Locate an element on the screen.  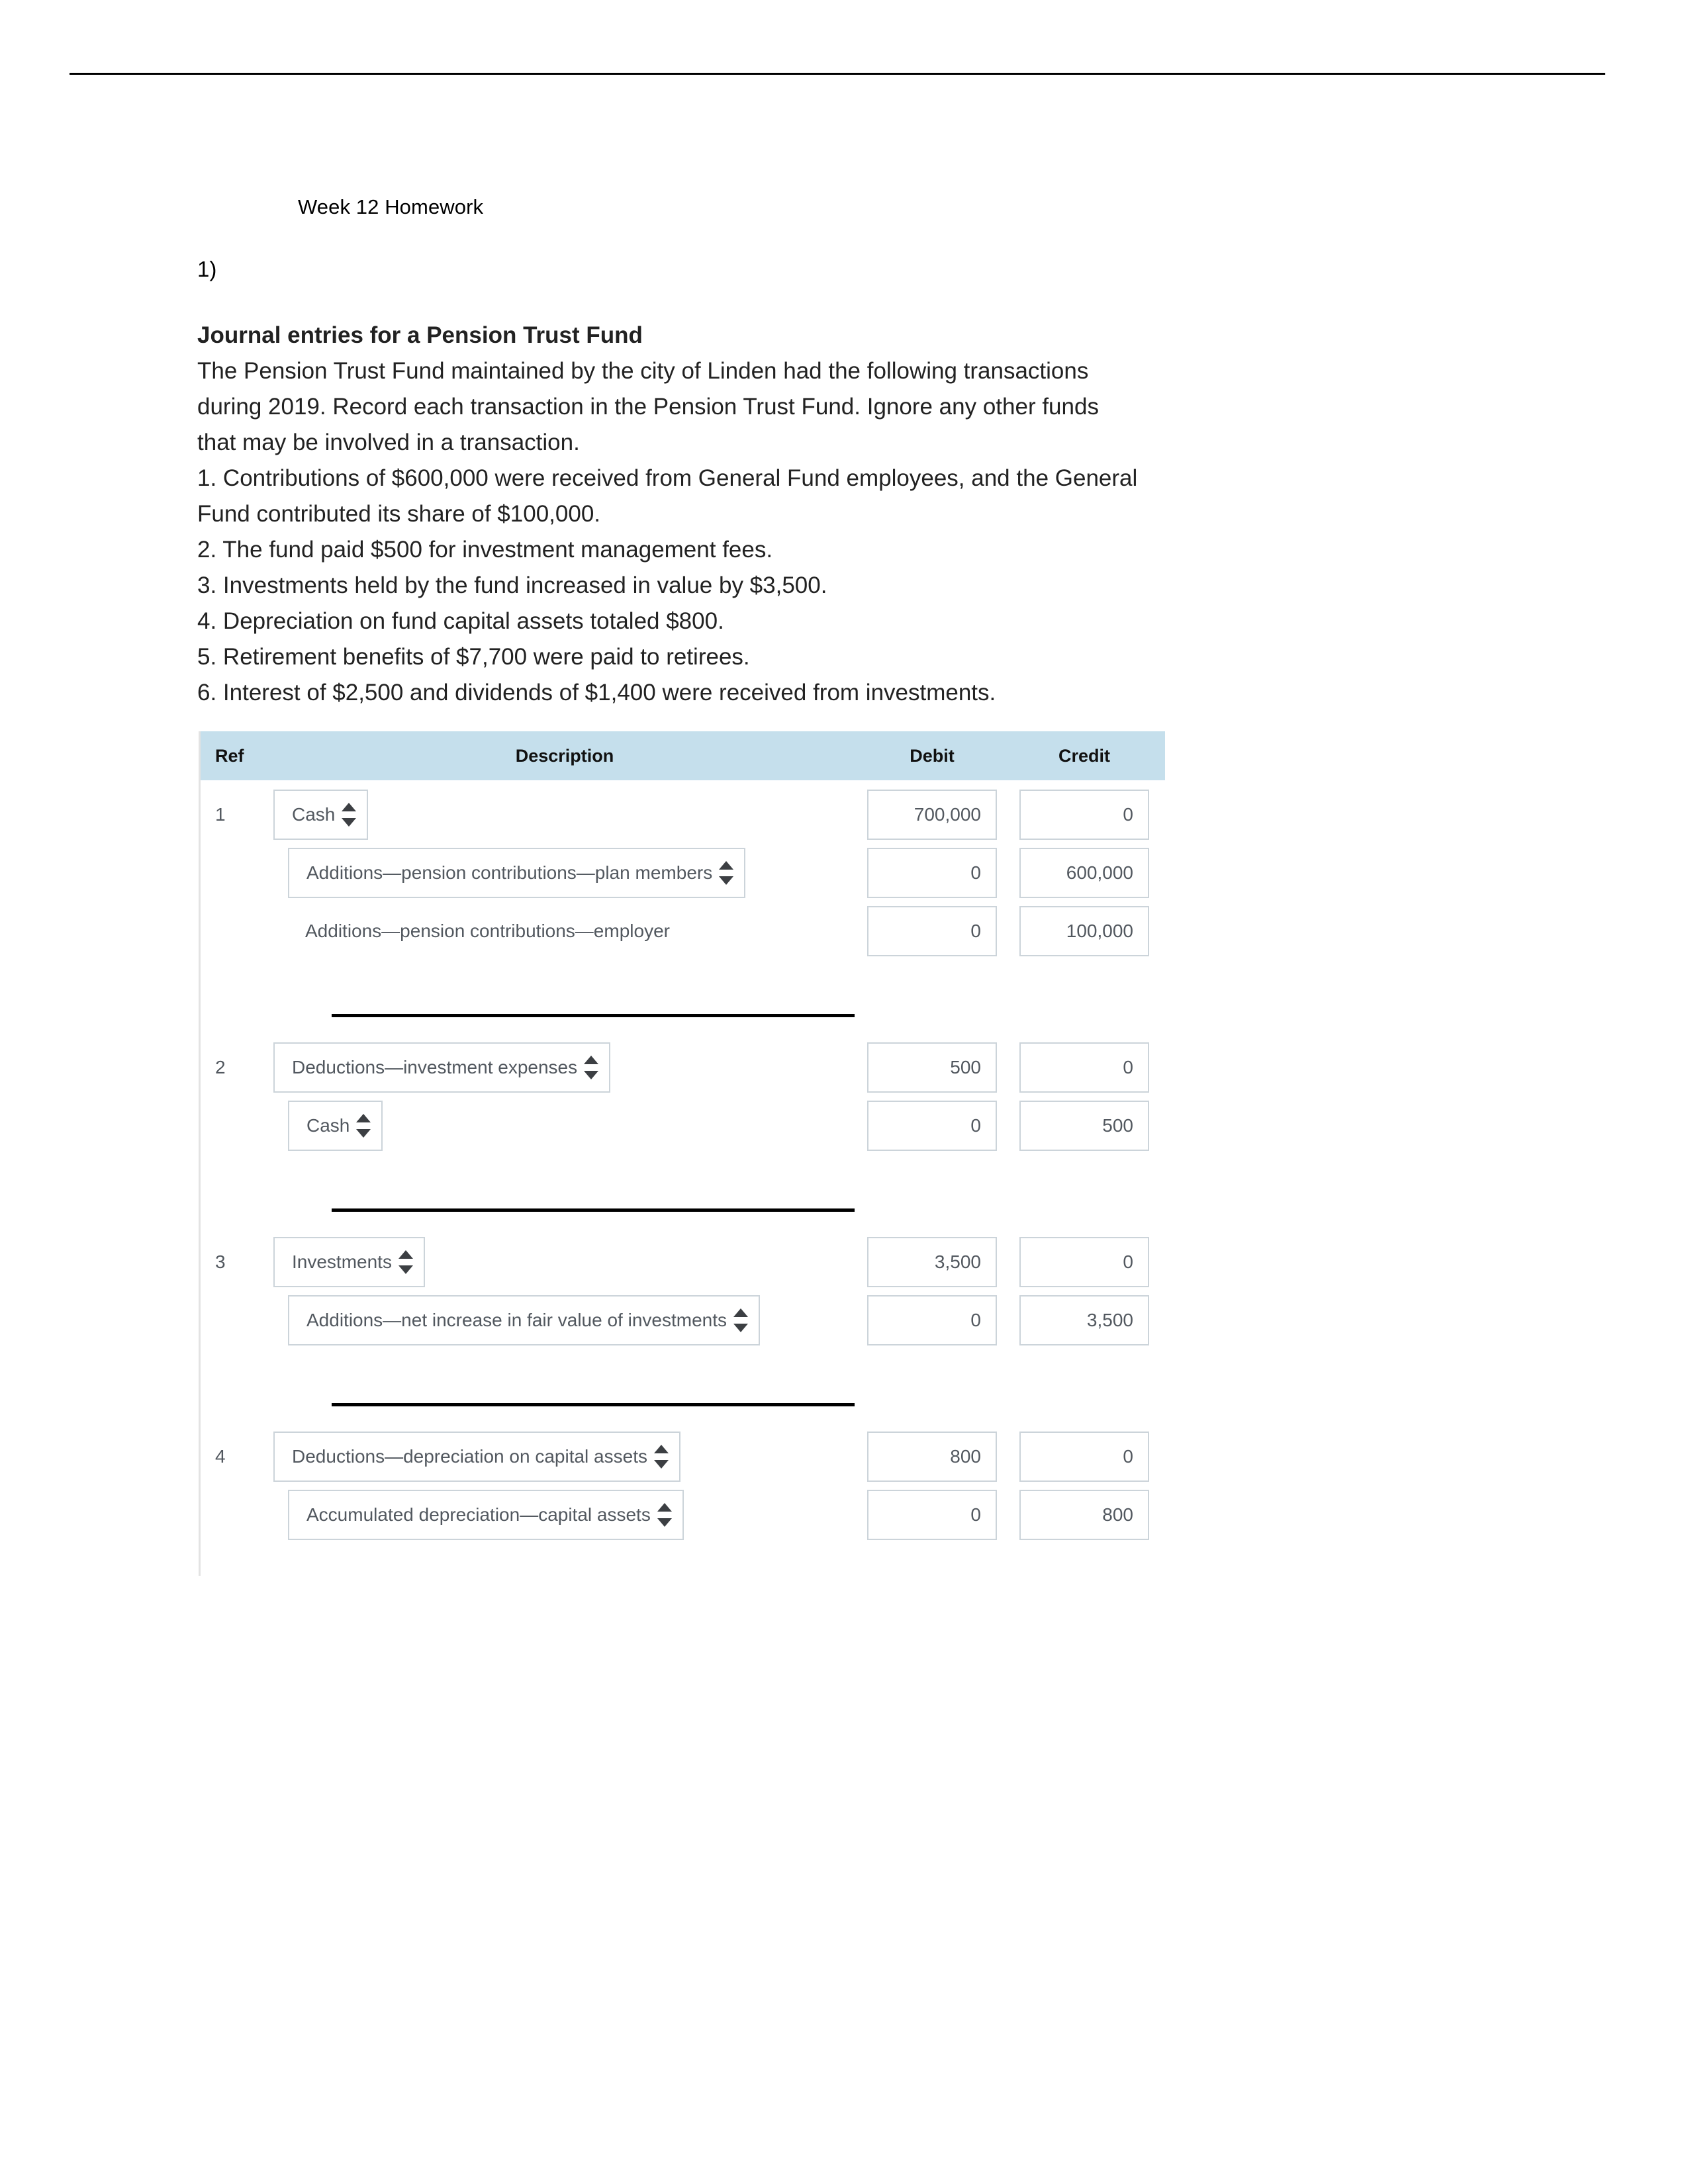
debit-cell: 700,000 is located at coordinates (932, 815).